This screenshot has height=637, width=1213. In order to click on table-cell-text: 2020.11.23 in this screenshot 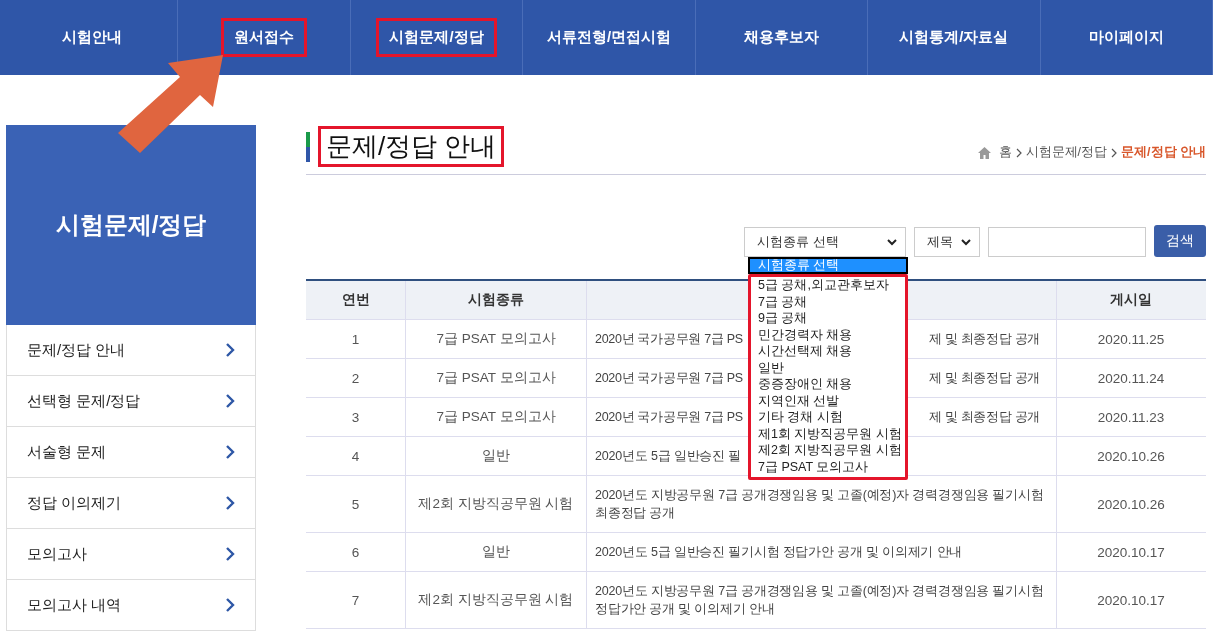, I will do `click(1131, 417)`.